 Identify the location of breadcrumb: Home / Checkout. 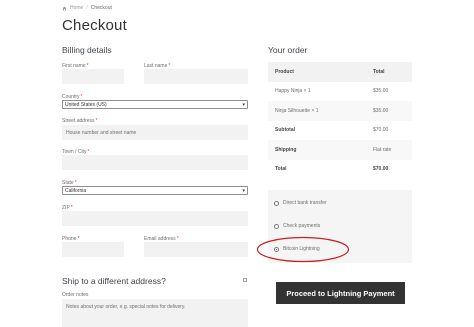
(87, 8).